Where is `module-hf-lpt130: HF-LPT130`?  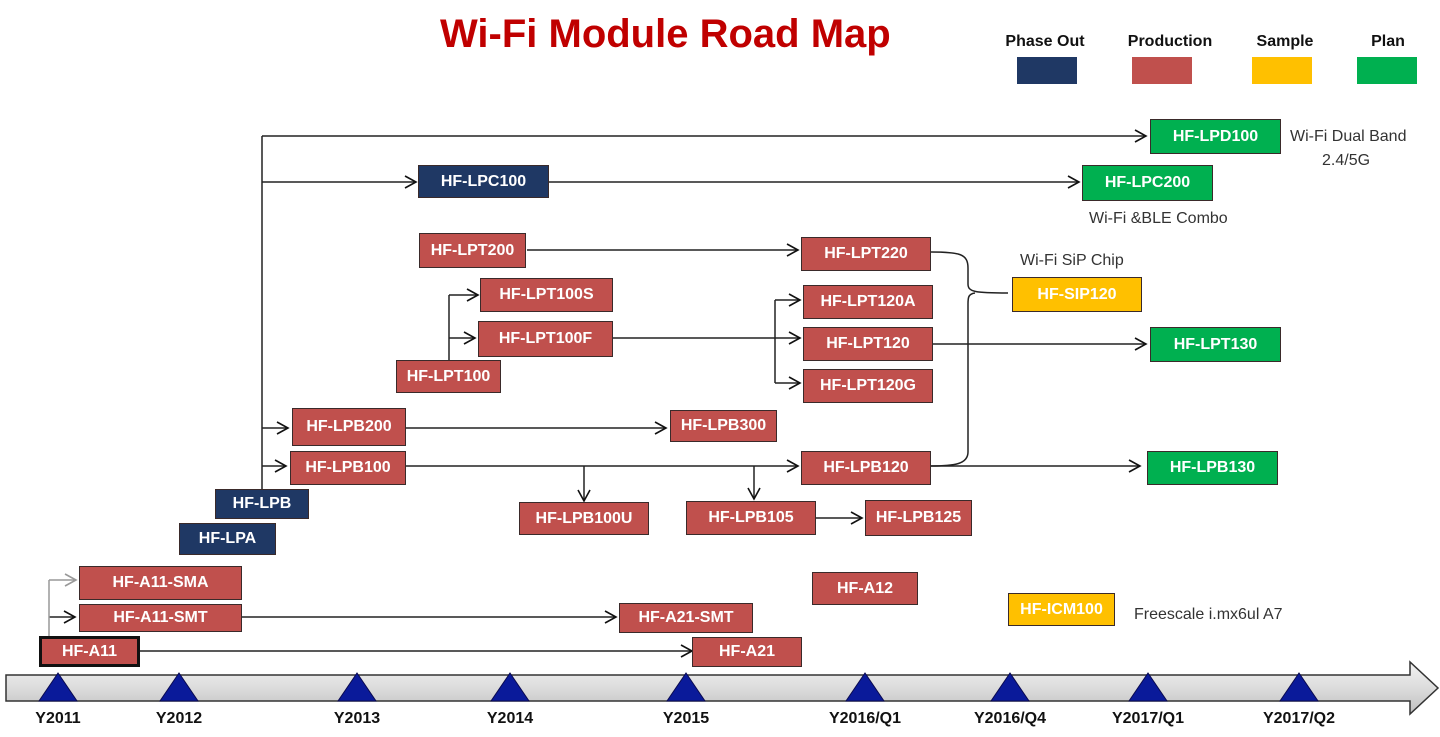
module-hf-lpt130: HF-LPT130 is located at coordinates (1215, 344).